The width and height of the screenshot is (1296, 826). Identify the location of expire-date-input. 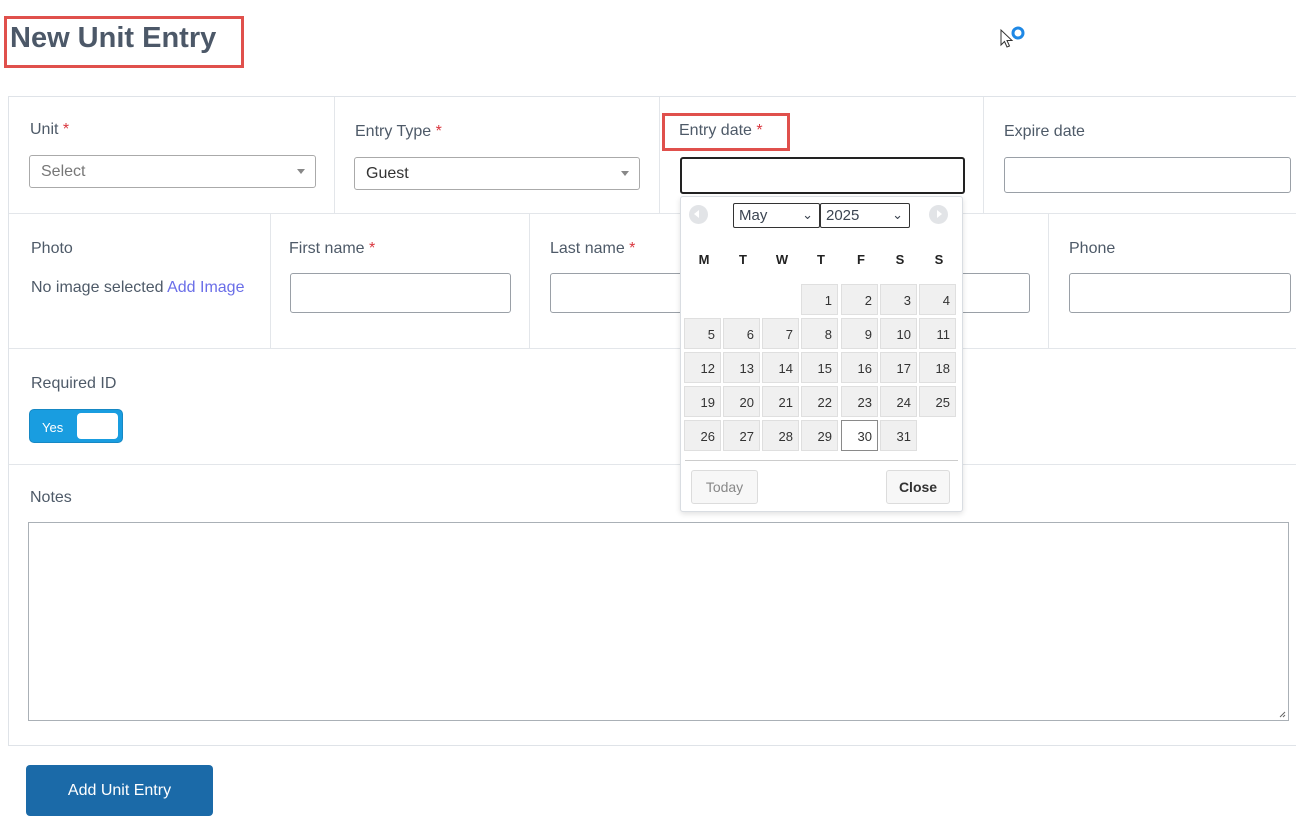
(1147, 175).